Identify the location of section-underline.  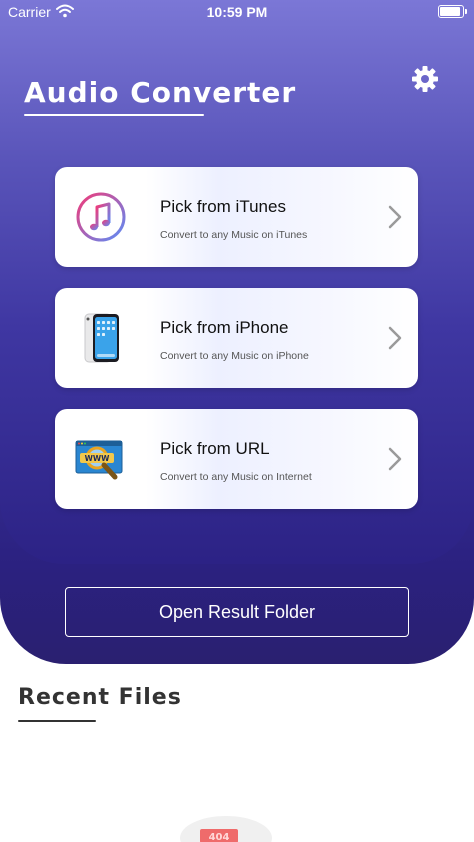
(57, 721).